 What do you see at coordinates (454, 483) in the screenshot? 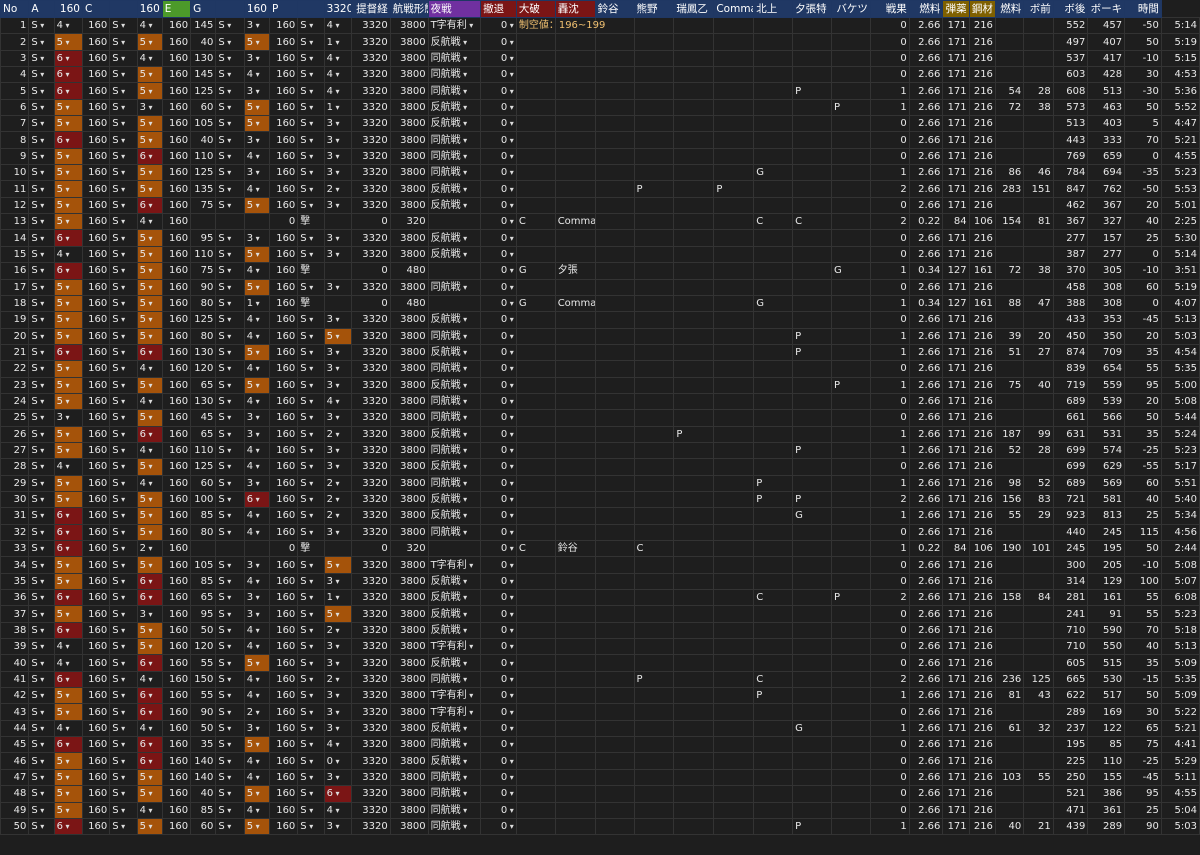
I see `table-cell: 同航戦` at bounding box center [454, 483].